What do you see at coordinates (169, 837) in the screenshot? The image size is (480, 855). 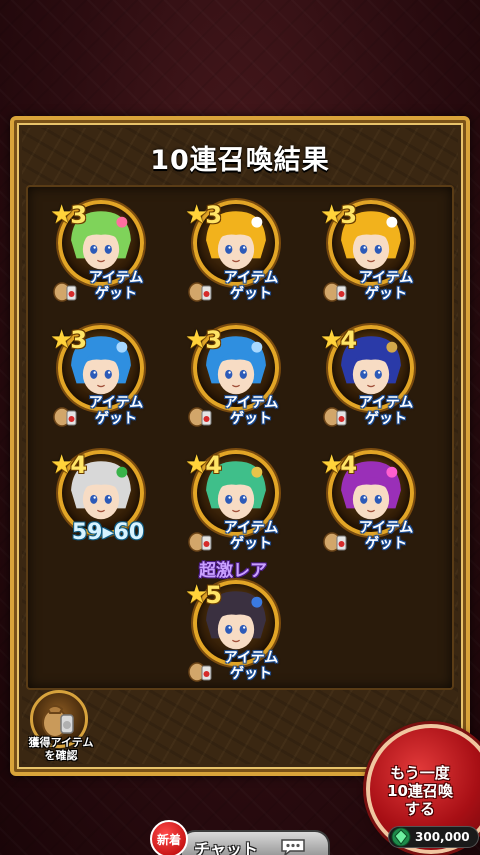 I see `new-badge: 新着` at bounding box center [169, 837].